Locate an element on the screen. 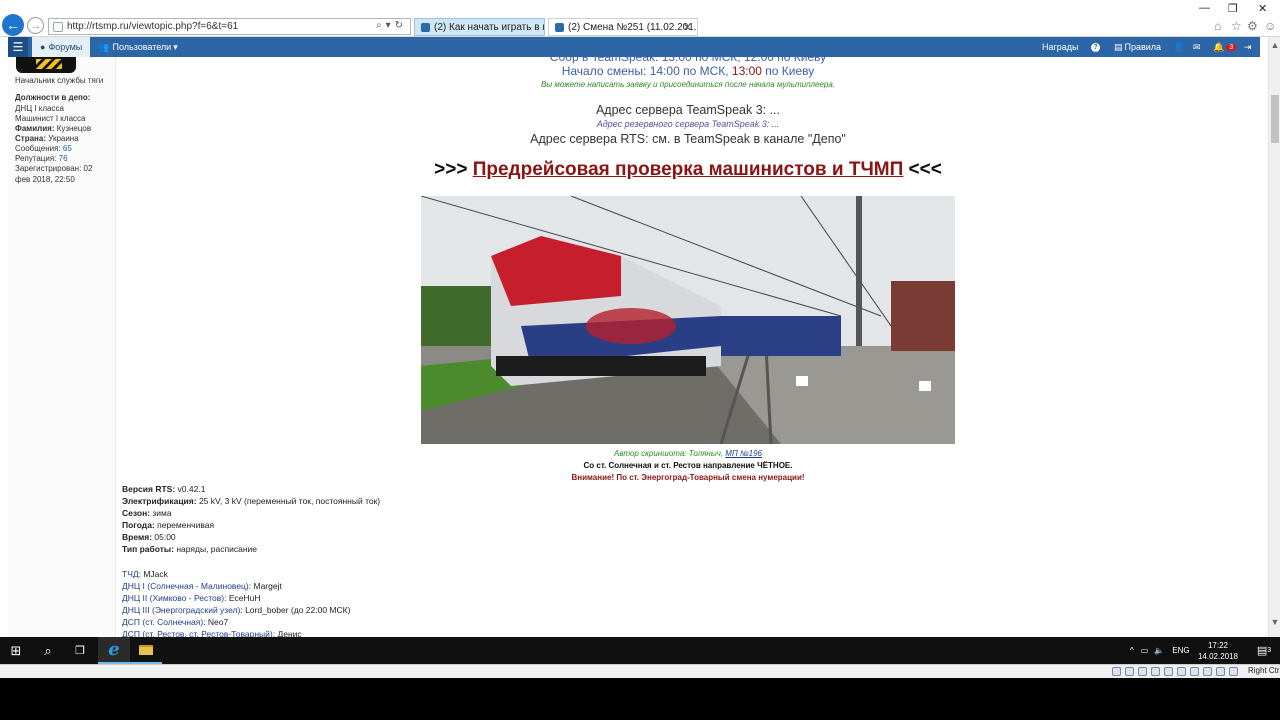  restore-icon: ❐ is located at coordinates (1233, 8).